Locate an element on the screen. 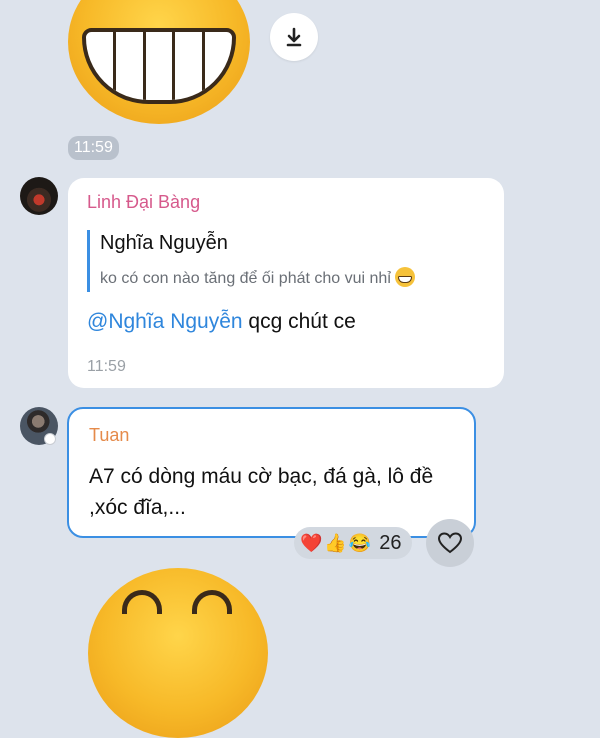  sender-name: Tuan is located at coordinates (109, 435).